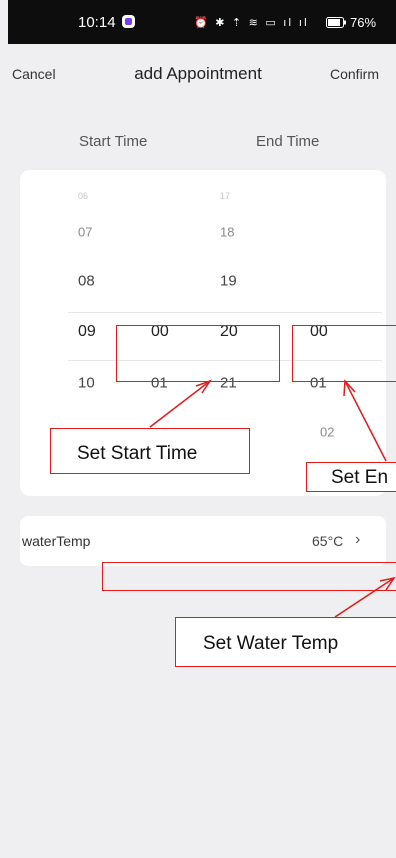 This screenshot has width=396, height=858. Describe the element at coordinates (351, 477) in the screenshot. I see `end-time-callout: Set En` at that location.